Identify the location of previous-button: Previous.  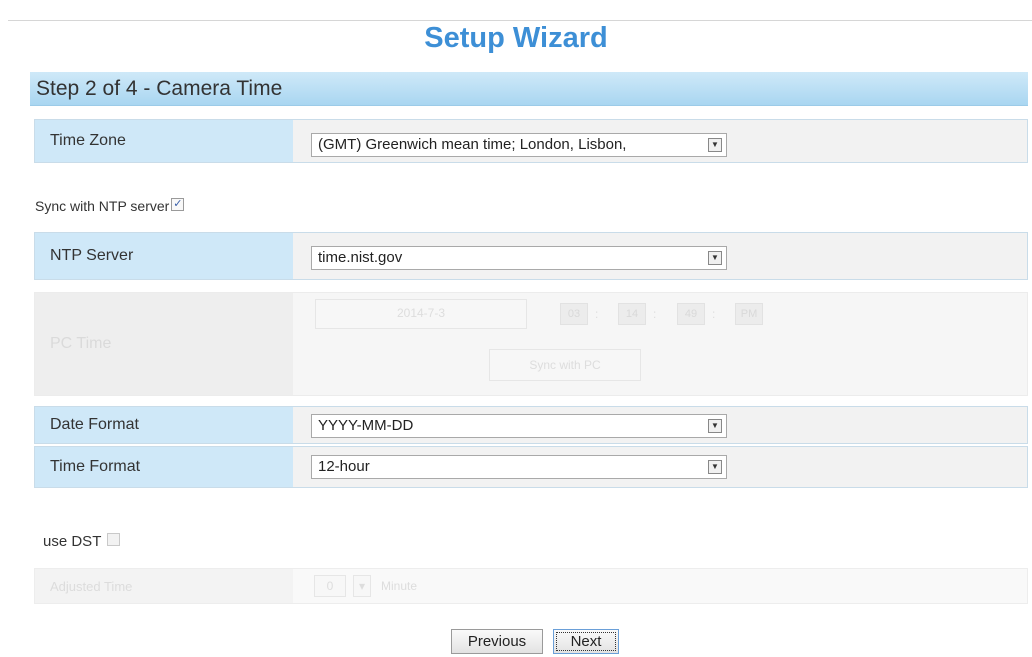
(497, 641).